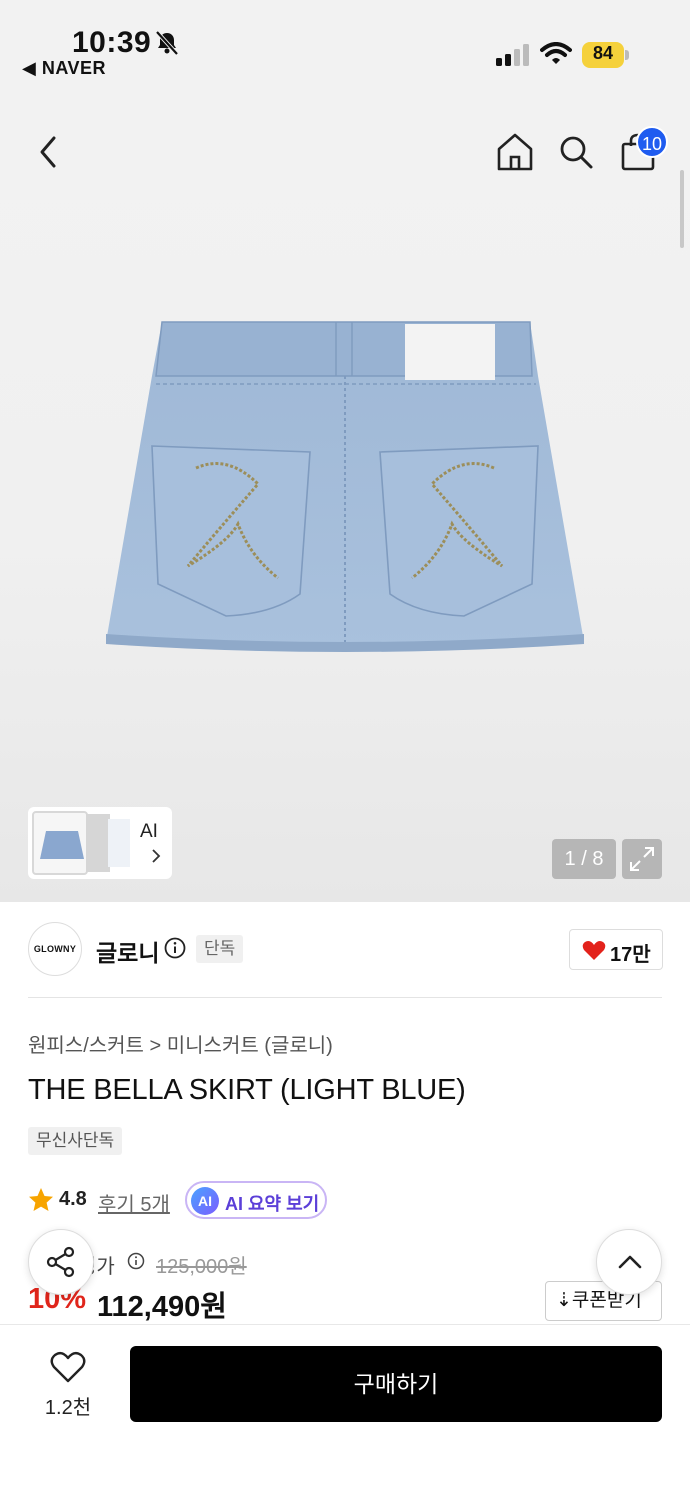  I want to click on battery-level: 84, so click(603, 53).